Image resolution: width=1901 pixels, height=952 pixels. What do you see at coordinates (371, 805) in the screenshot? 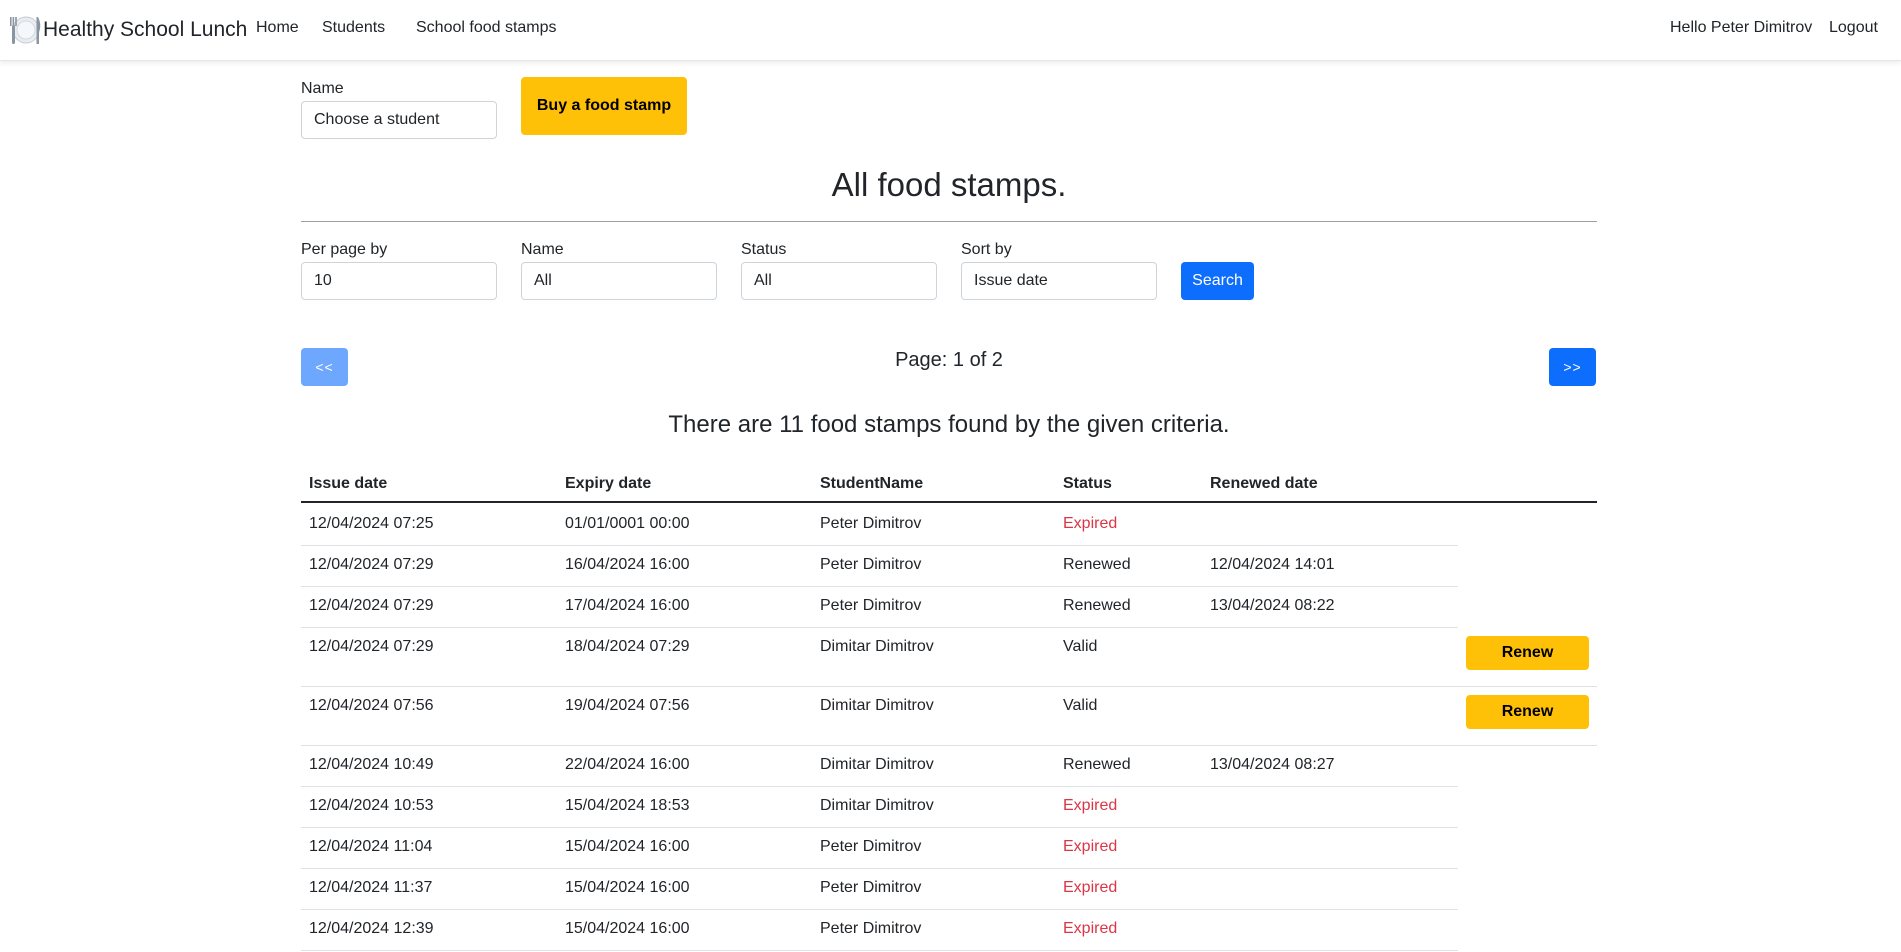
I see `cell-issue-date: 12/04/2024 10:53` at bounding box center [371, 805].